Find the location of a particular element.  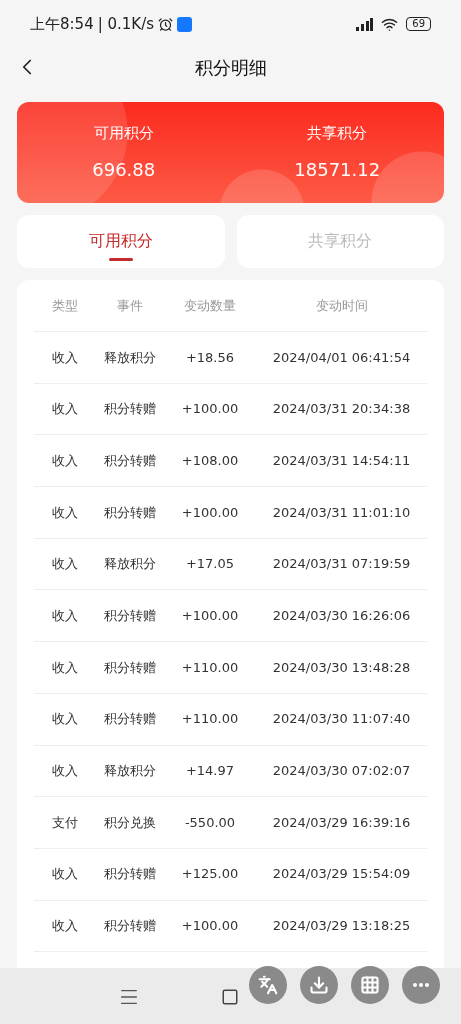

table-cell-text: +108.00 is located at coordinates (210, 460).